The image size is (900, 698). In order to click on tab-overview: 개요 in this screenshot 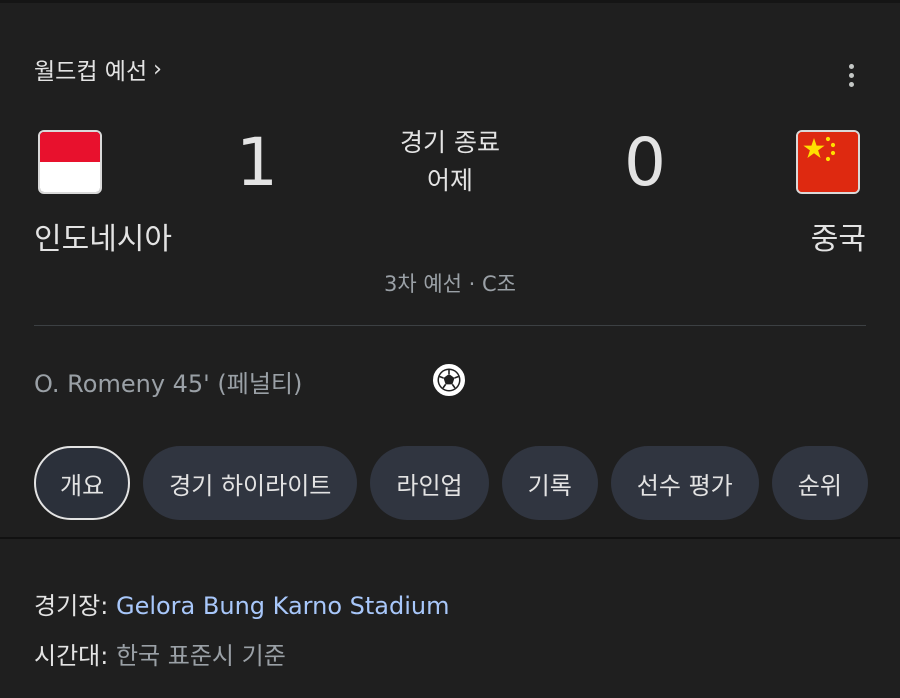, I will do `click(82, 483)`.